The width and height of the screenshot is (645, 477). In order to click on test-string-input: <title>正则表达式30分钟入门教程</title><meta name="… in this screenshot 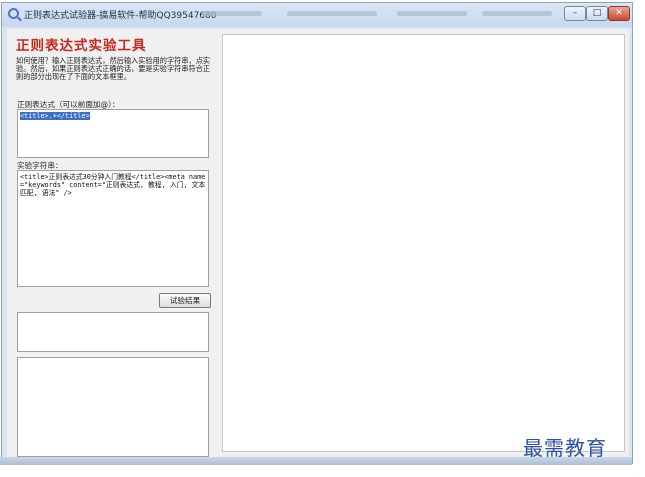, I will do `click(113, 228)`.